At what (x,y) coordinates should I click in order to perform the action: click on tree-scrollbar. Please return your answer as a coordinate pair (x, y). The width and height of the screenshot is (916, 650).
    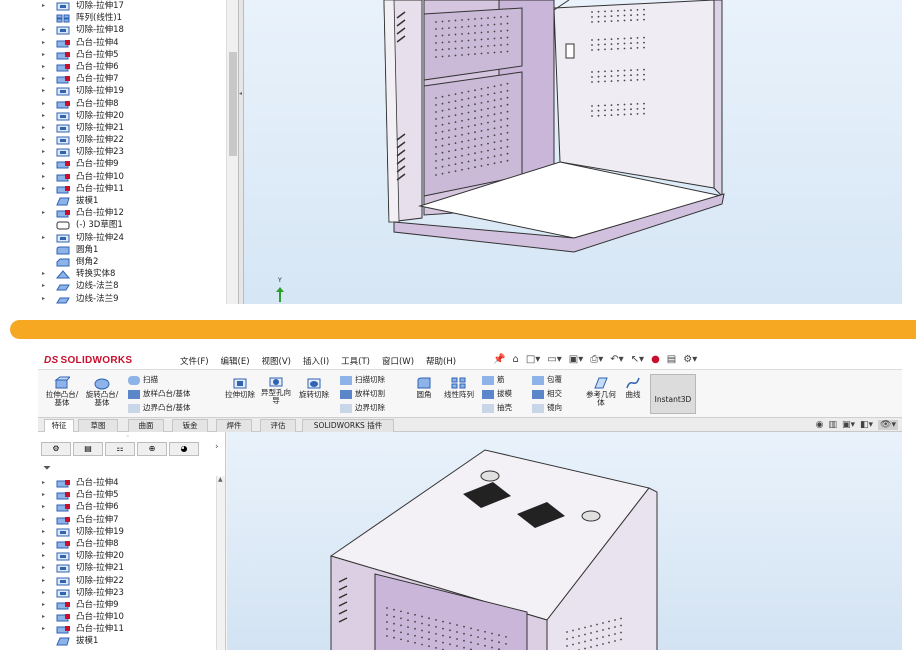
    Looking at the image, I should click on (232, 152).